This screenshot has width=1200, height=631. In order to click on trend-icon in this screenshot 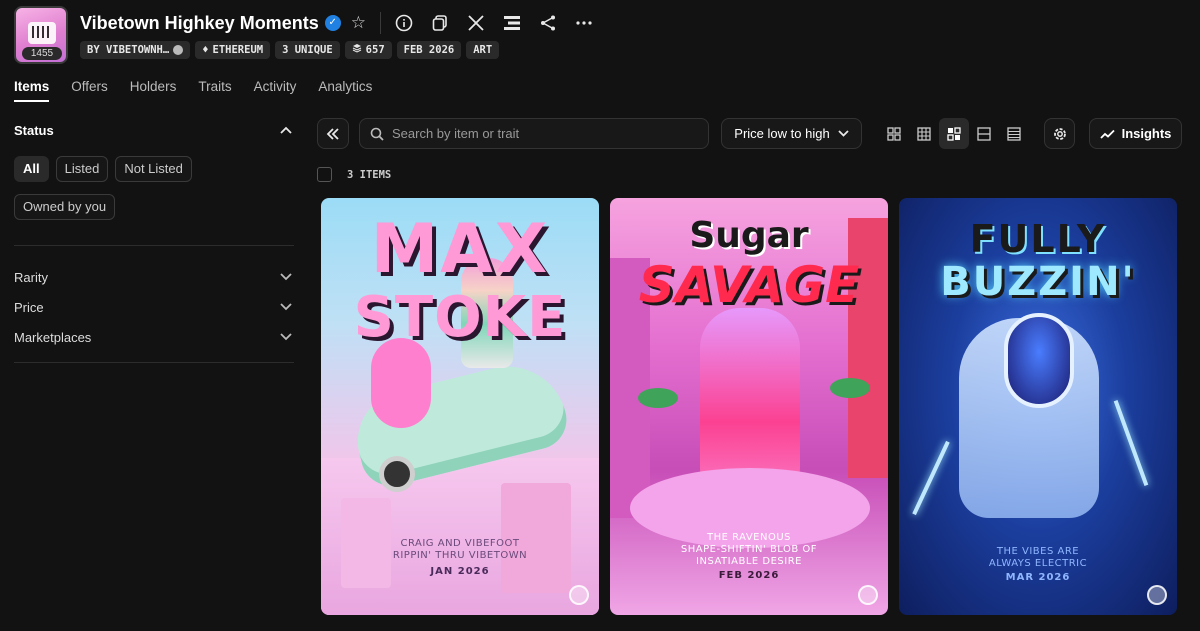, I will do `click(1107, 134)`.